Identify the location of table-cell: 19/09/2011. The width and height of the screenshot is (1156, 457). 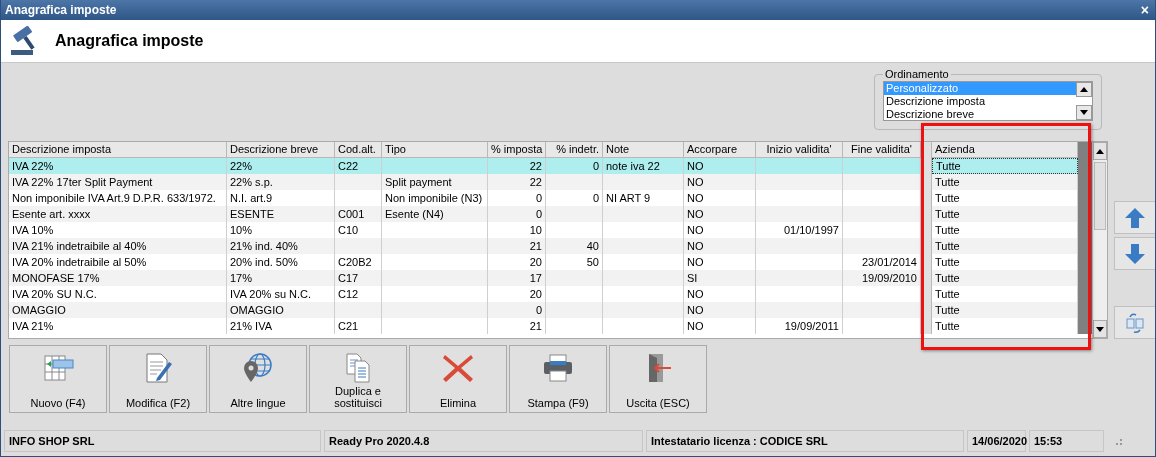
(799, 326).